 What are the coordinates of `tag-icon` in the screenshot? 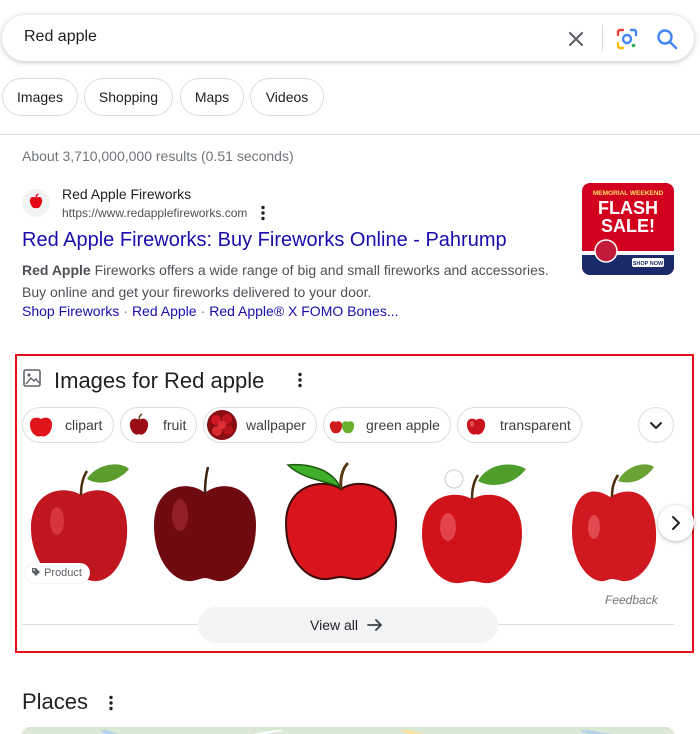 It's located at (36, 572).